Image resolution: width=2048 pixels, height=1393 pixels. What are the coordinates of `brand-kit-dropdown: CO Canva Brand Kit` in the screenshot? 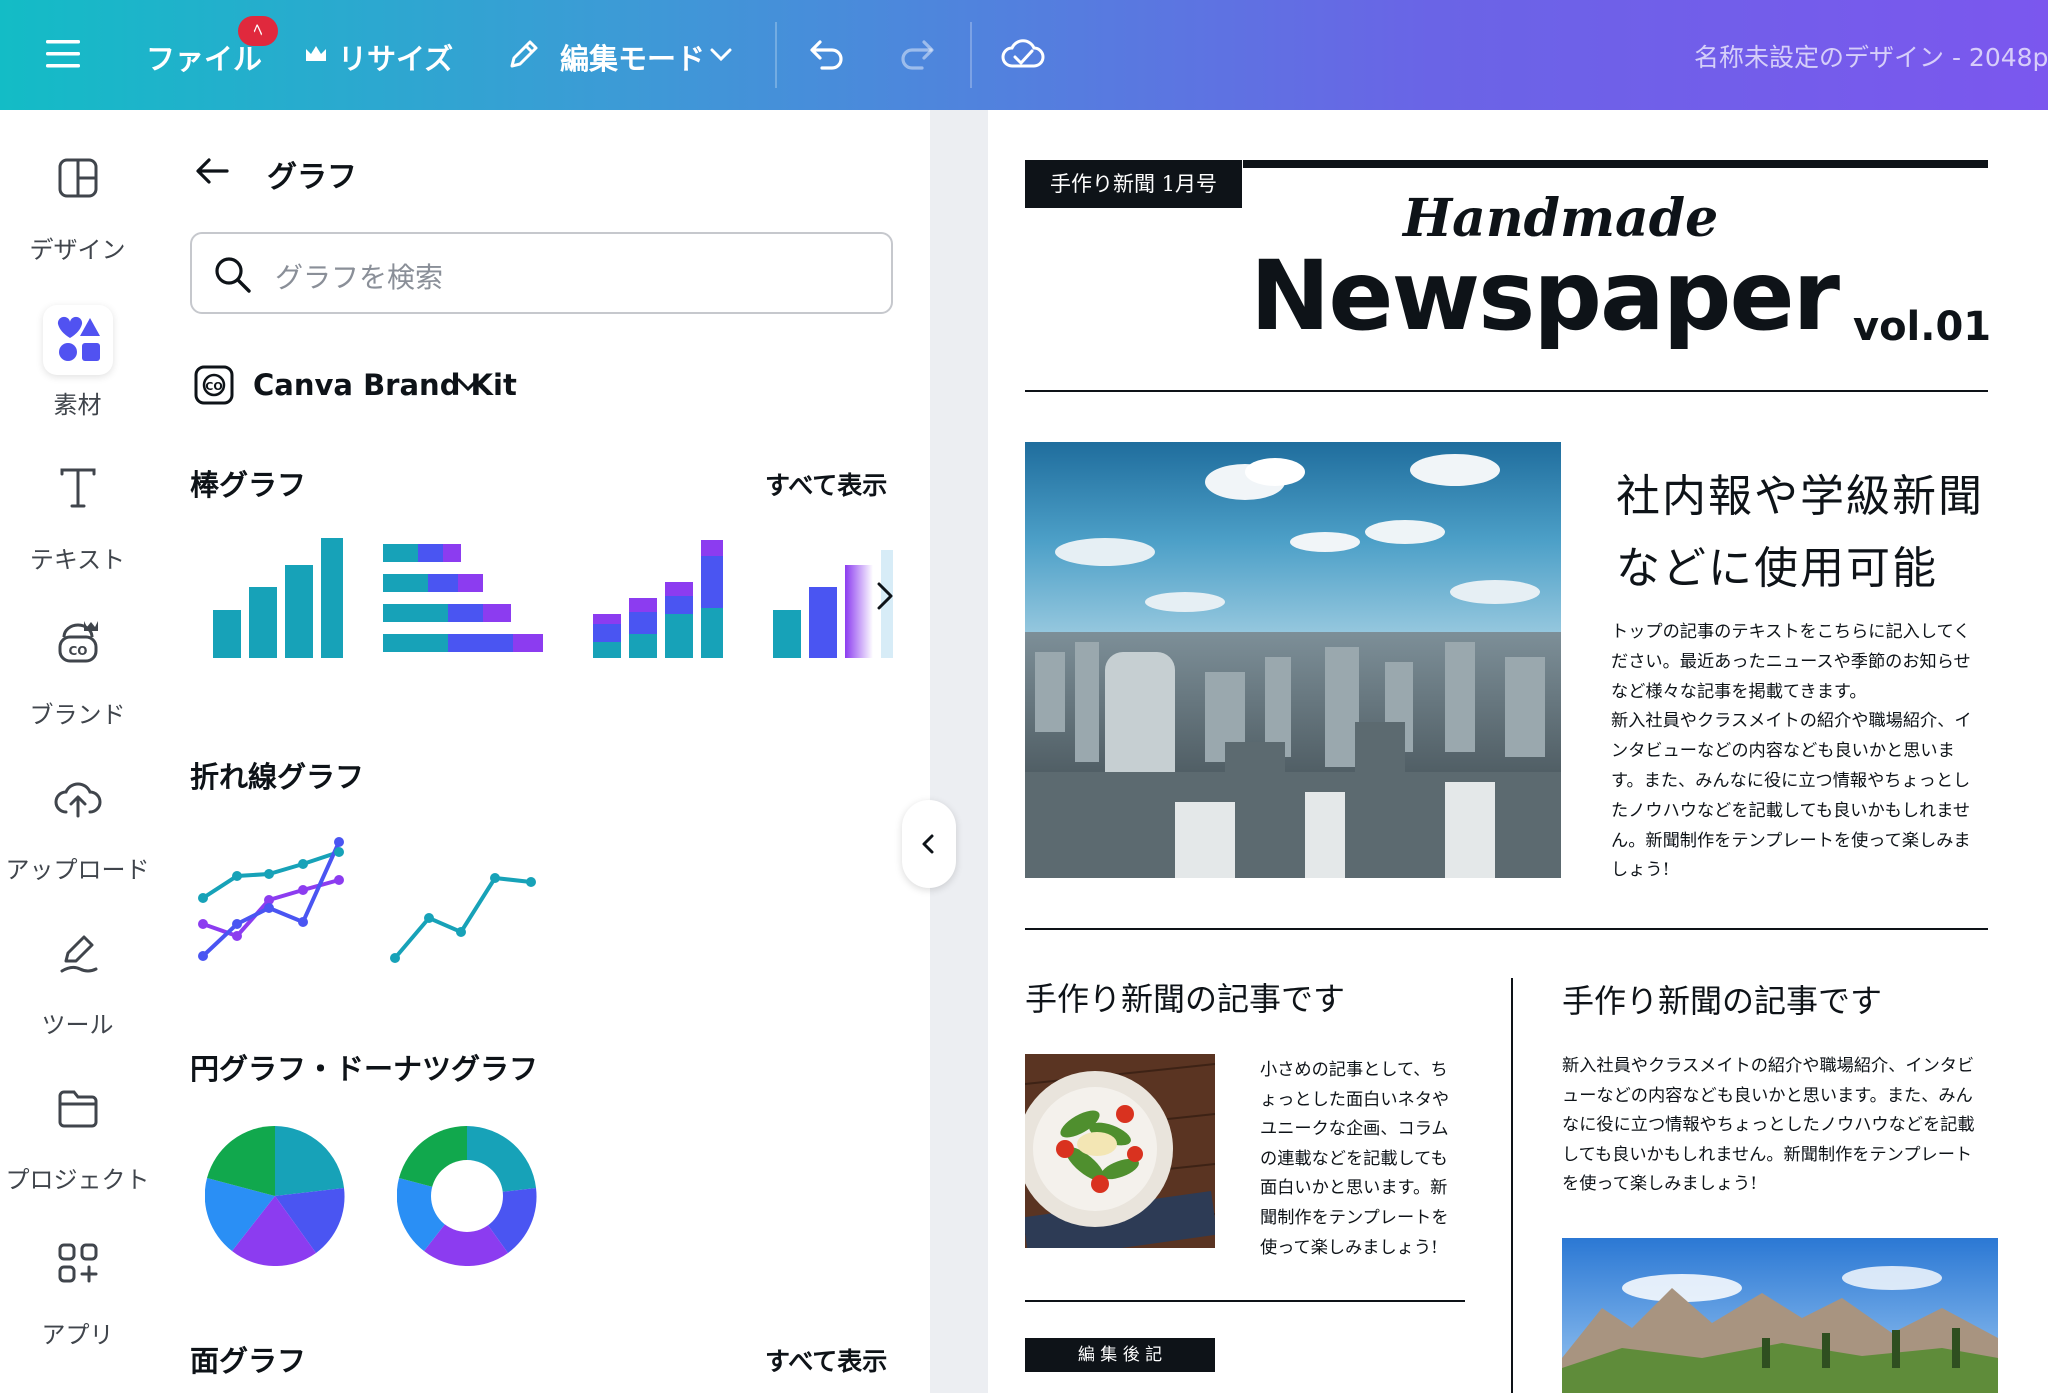 It's located at (393, 385).